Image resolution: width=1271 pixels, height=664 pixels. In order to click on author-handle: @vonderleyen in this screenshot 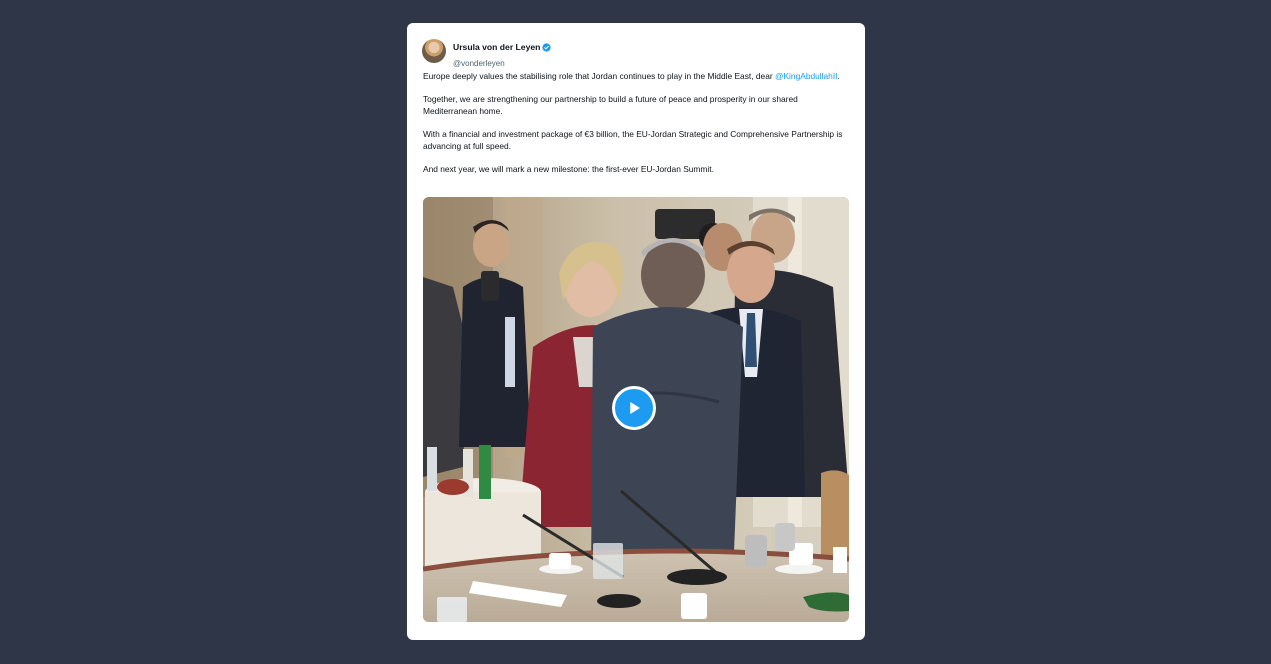, I will do `click(502, 63)`.